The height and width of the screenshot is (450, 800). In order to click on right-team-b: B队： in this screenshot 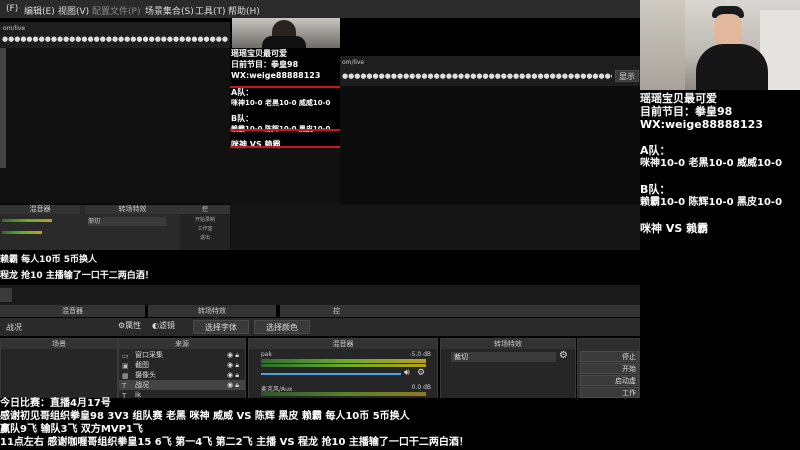, I will do `click(655, 189)`.